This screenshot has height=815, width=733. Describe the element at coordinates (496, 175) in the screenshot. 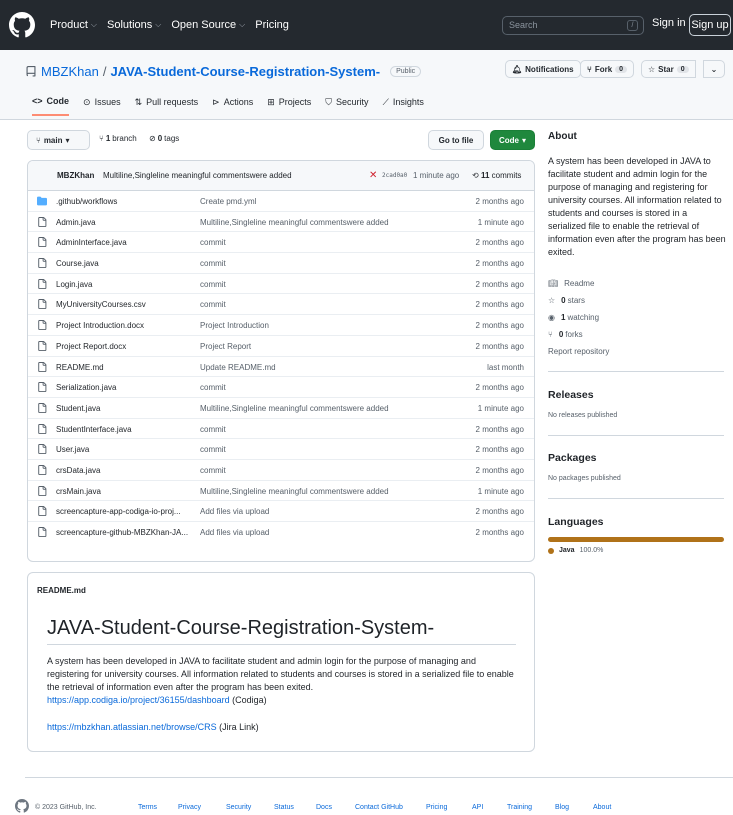

I see `commits-link: ⟲ 11 commits` at that location.